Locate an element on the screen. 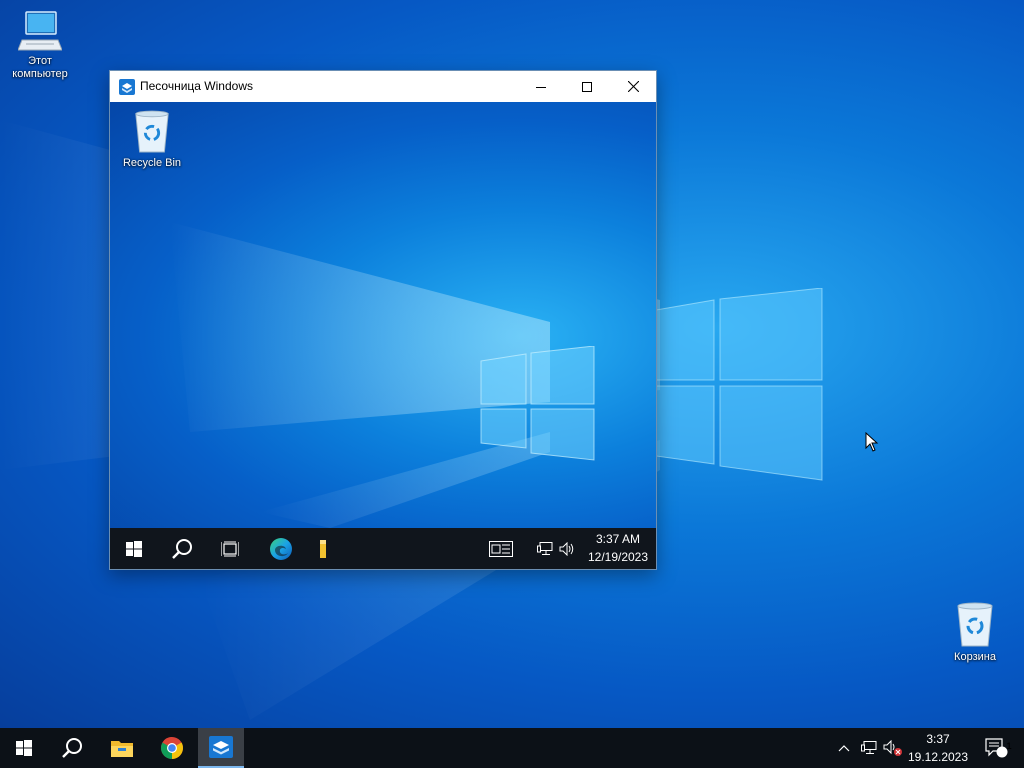  volume-icon is located at coordinates (566, 548).